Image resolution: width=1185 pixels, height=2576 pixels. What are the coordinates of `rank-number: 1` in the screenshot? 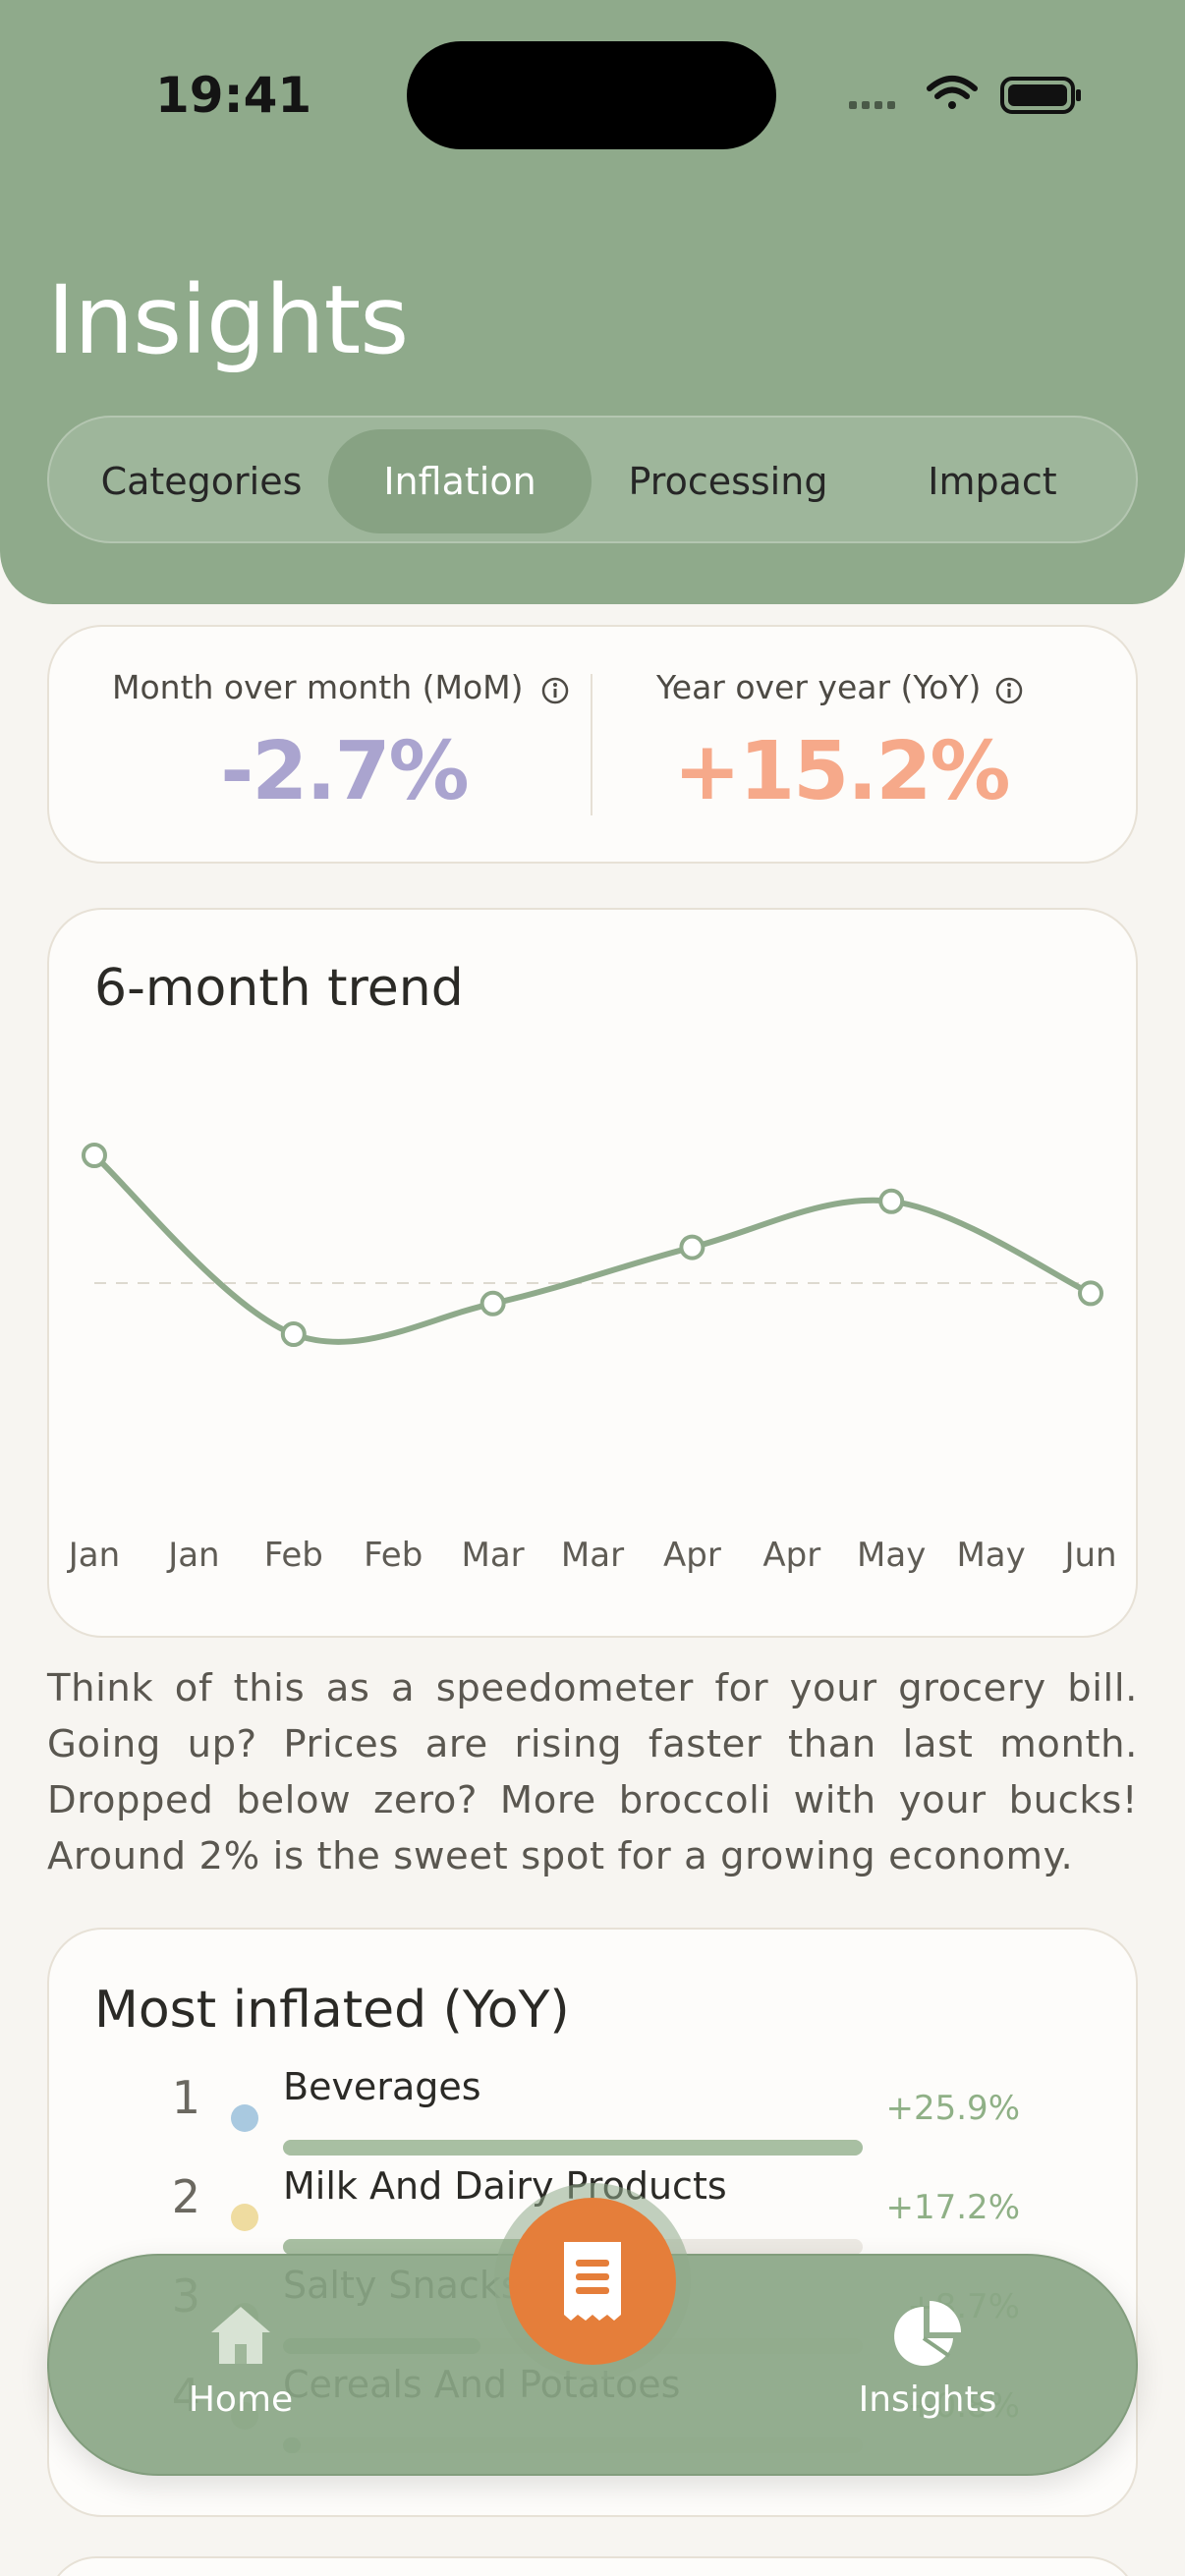 It's located at (185, 2097).